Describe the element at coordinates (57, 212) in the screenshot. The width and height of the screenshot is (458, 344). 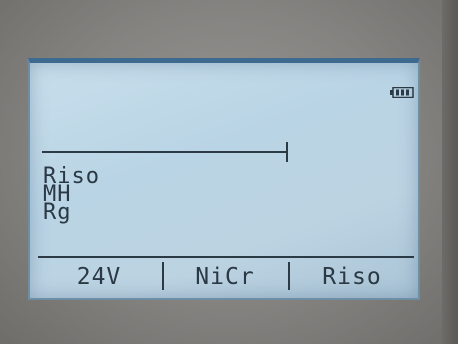
I see `info-line-rg: Rg` at that location.